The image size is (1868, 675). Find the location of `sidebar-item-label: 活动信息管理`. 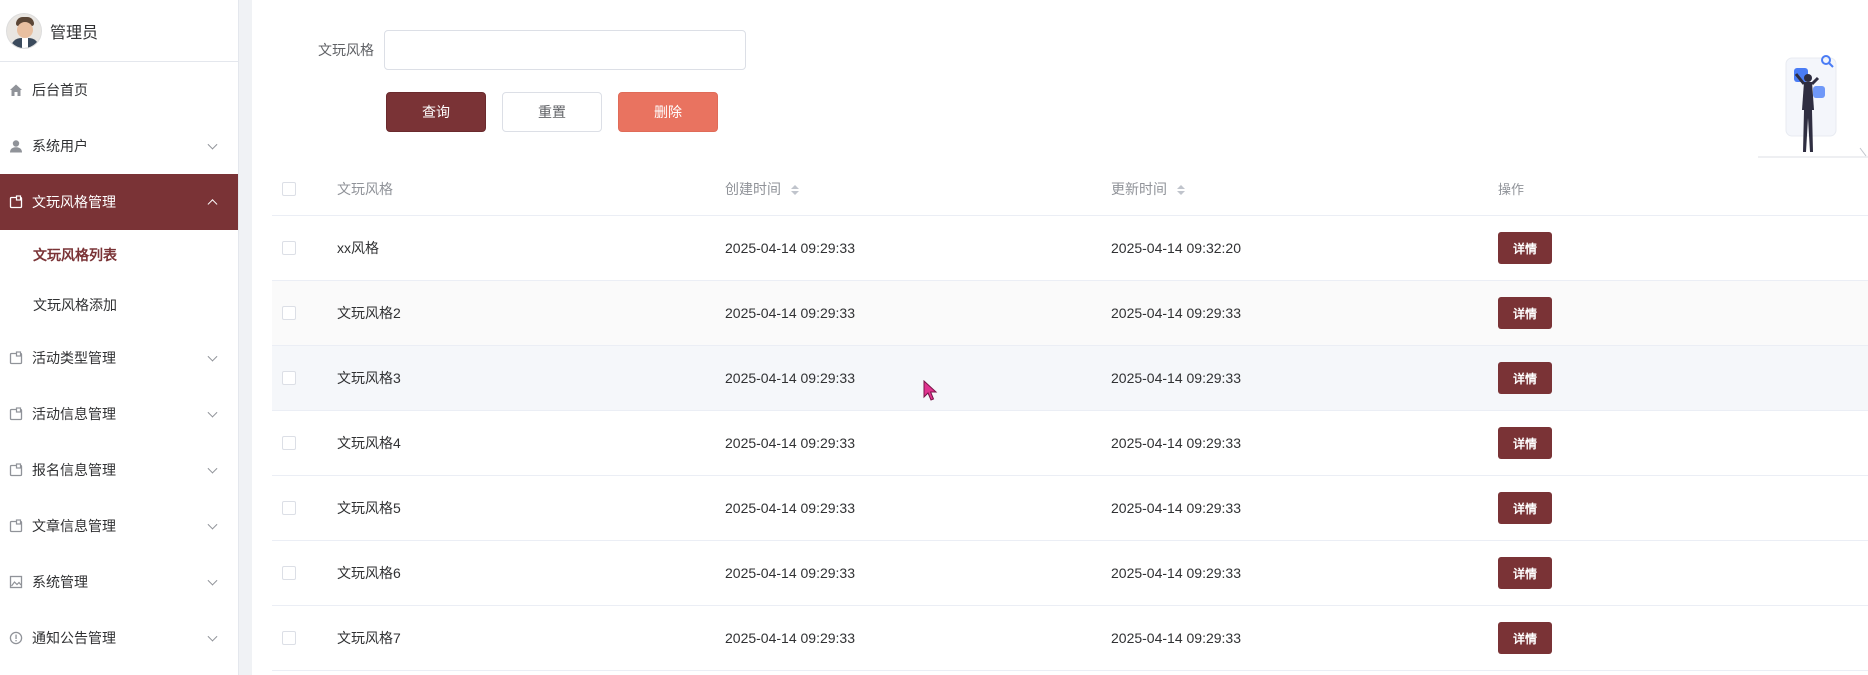

sidebar-item-label: 活动信息管理 is located at coordinates (74, 414).